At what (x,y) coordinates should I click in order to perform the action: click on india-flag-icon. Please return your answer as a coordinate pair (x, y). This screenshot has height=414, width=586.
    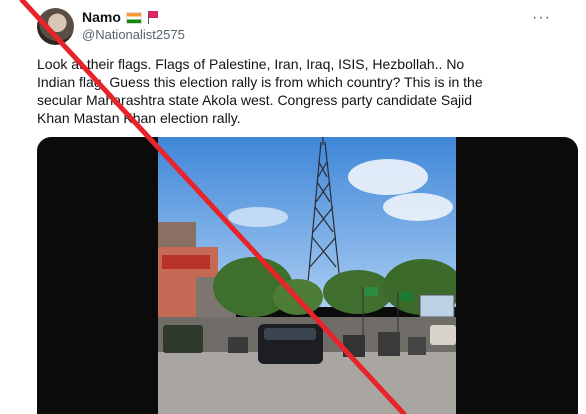
    Looking at the image, I should click on (133, 17).